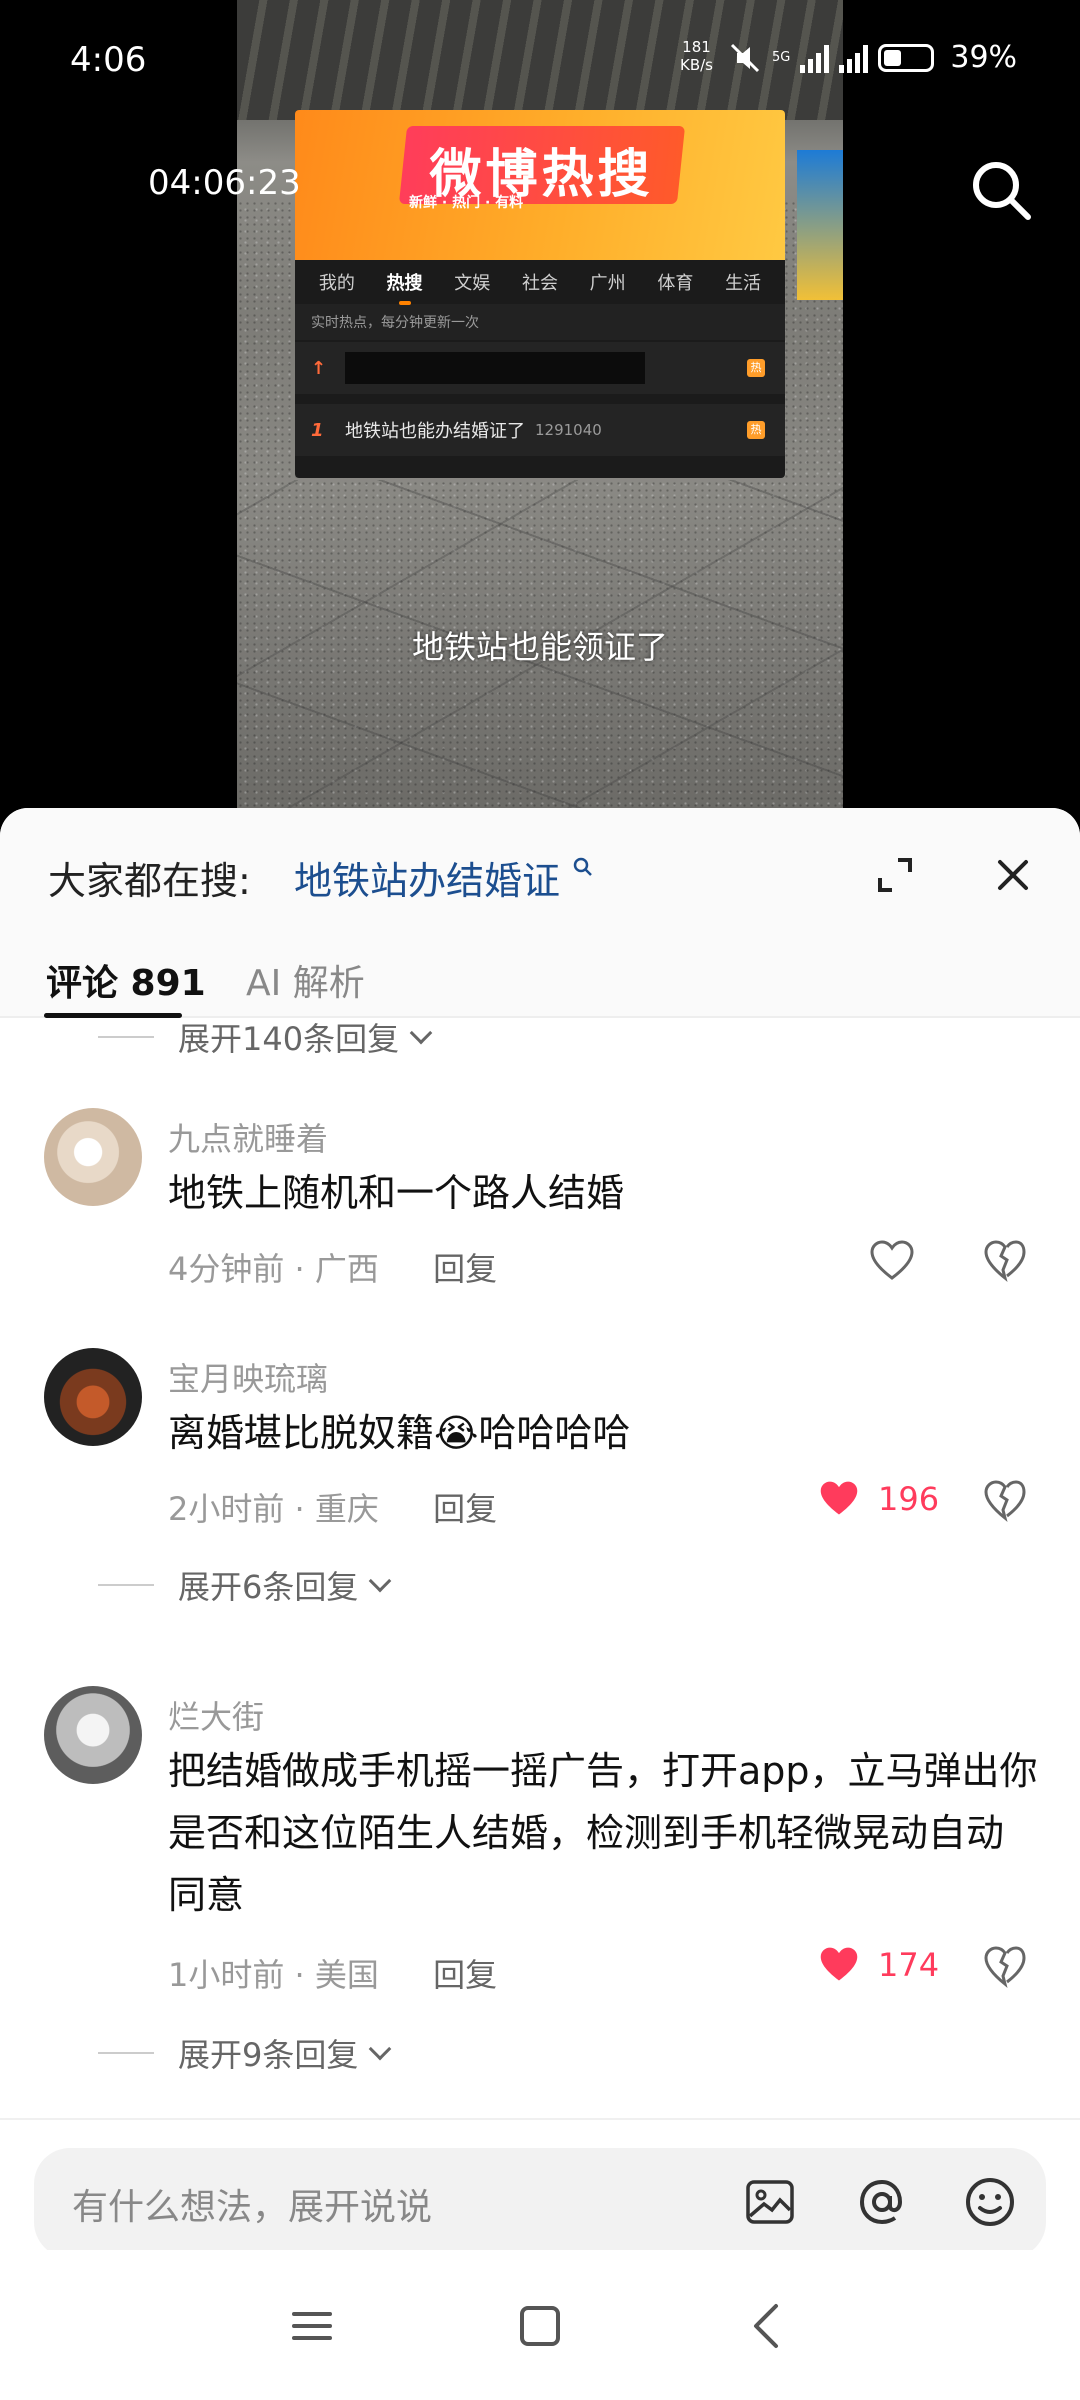 This screenshot has width=1080, height=2400. I want to click on status-bar: 4:06 181 KB/s 5G 39%, so click(540, 60).